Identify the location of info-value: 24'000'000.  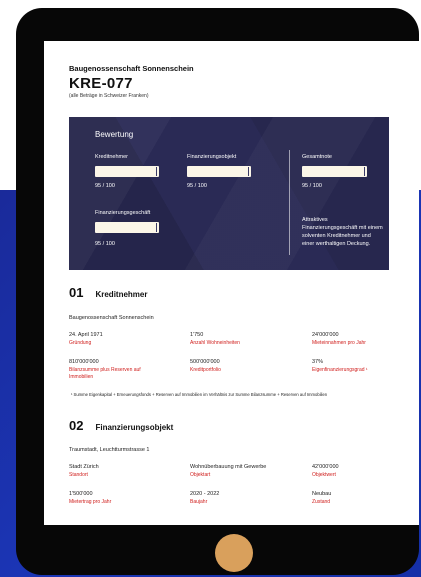
(325, 335).